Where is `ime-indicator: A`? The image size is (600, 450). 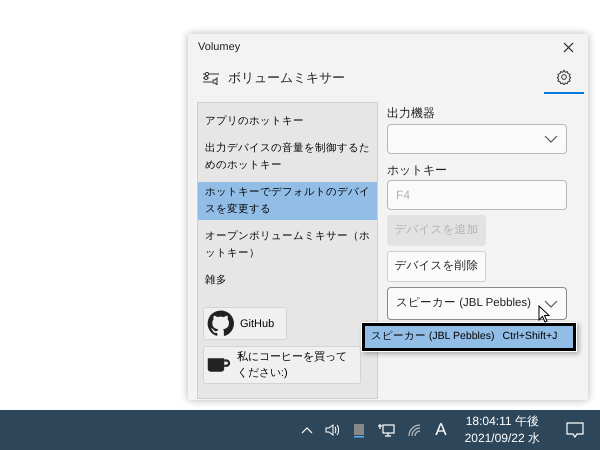 ime-indicator: A is located at coordinates (441, 430).